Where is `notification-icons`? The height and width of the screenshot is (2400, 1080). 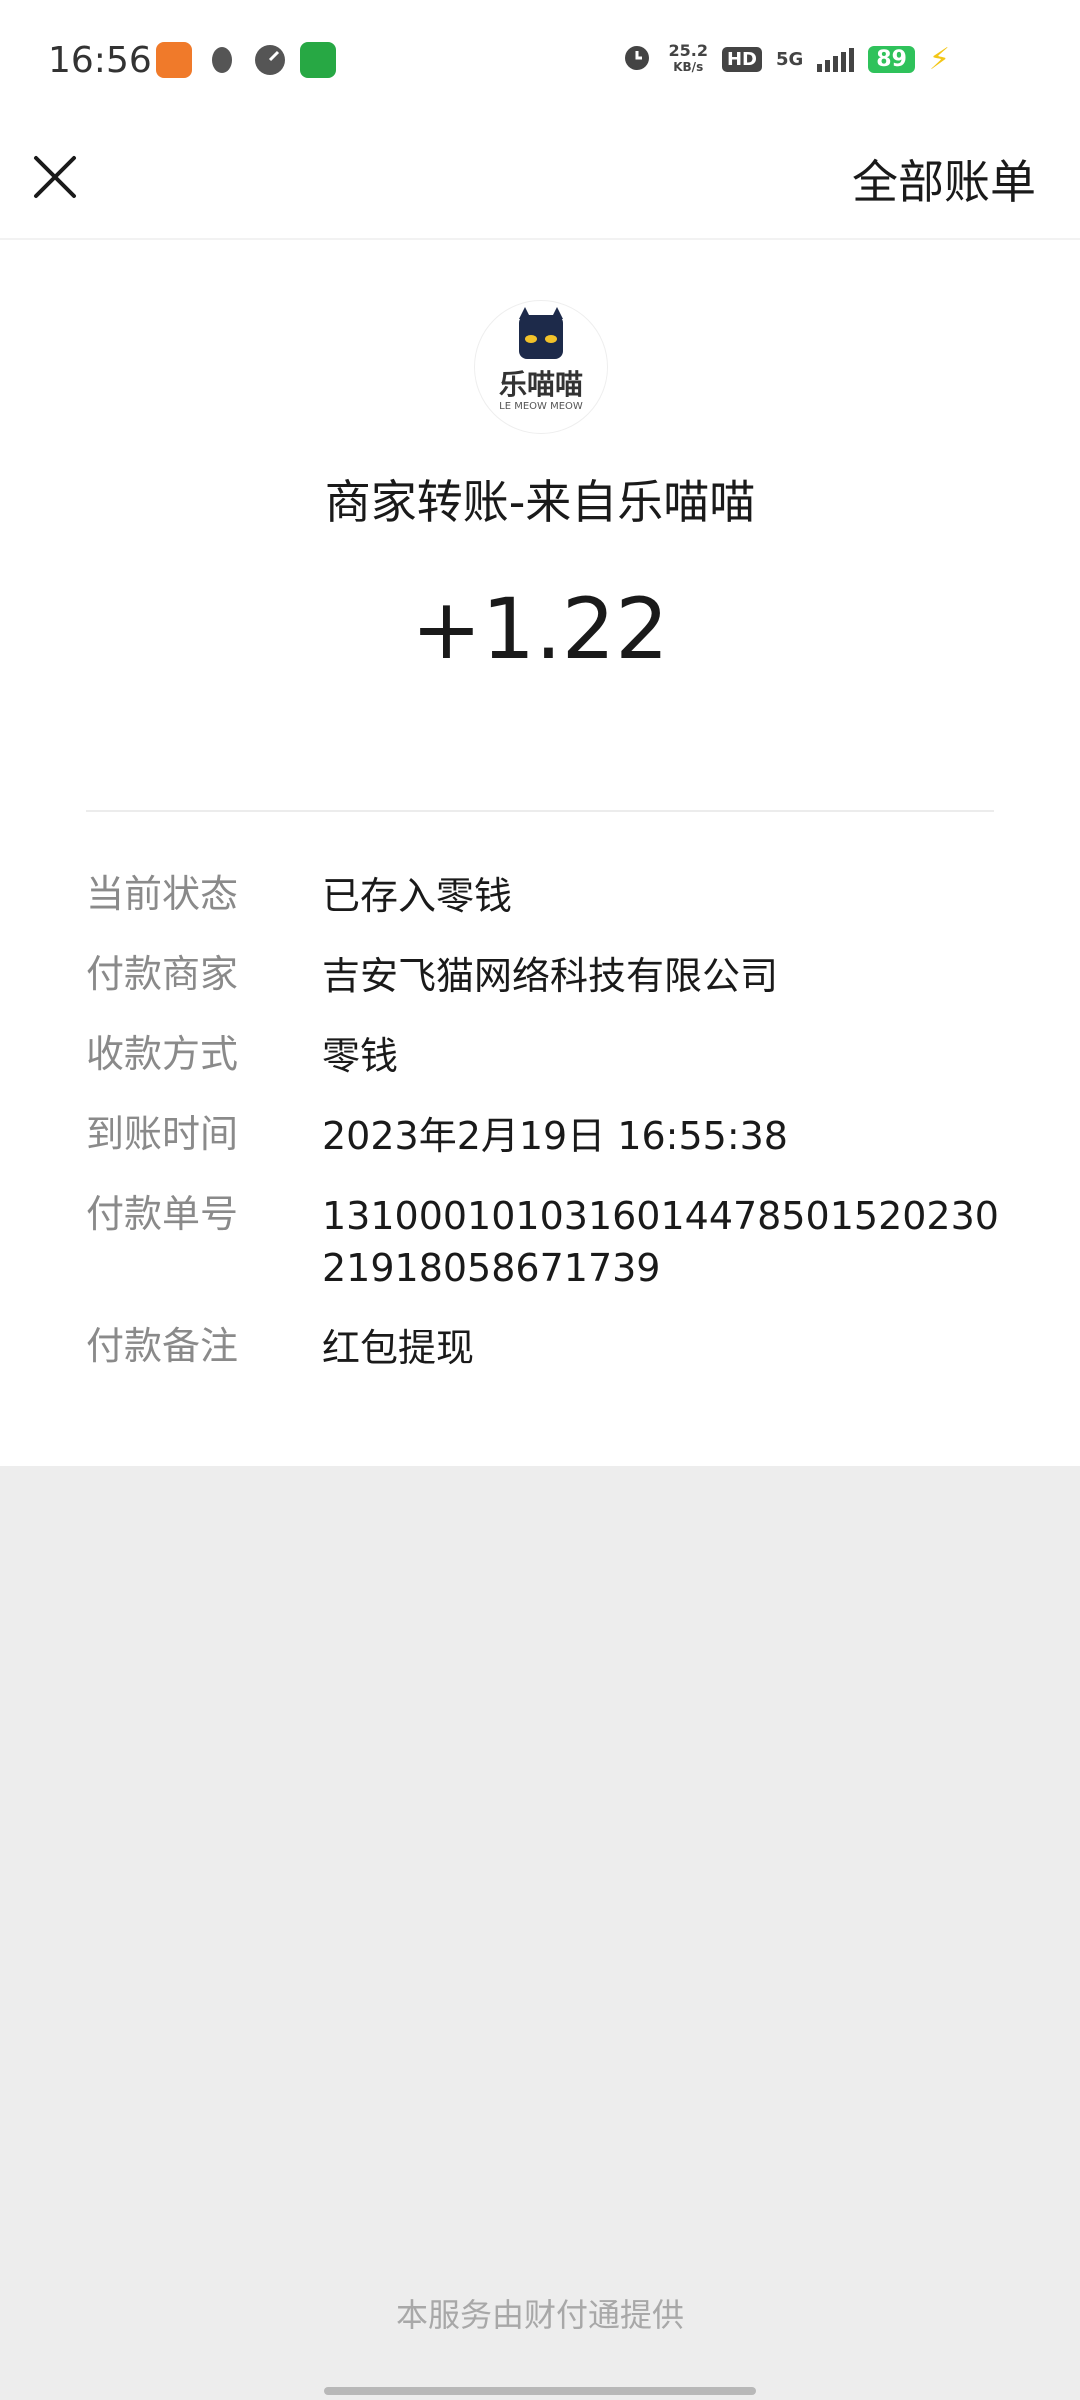
notification-icons is located at coordinates (246, 60).